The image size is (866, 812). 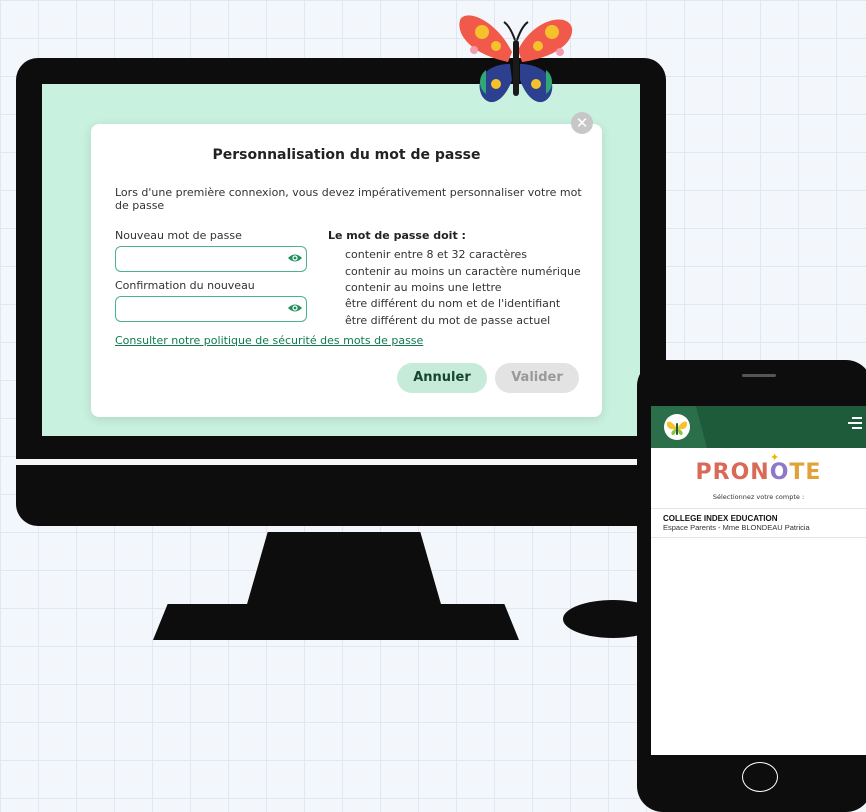 What do you see at coordinates (463, 271) in the screenshot?
I see `rule-item: contenir au moins un caractère numérique` at bounding box center [463, 271].